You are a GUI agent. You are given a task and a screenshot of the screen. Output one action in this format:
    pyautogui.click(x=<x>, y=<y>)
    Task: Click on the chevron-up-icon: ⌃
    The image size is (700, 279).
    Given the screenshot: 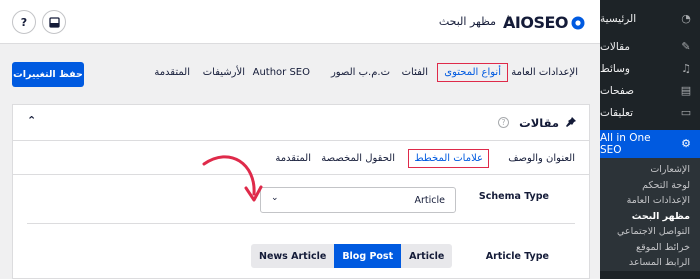 What is the action you would take?
    pyautogui.click(x=31, y=120)
    